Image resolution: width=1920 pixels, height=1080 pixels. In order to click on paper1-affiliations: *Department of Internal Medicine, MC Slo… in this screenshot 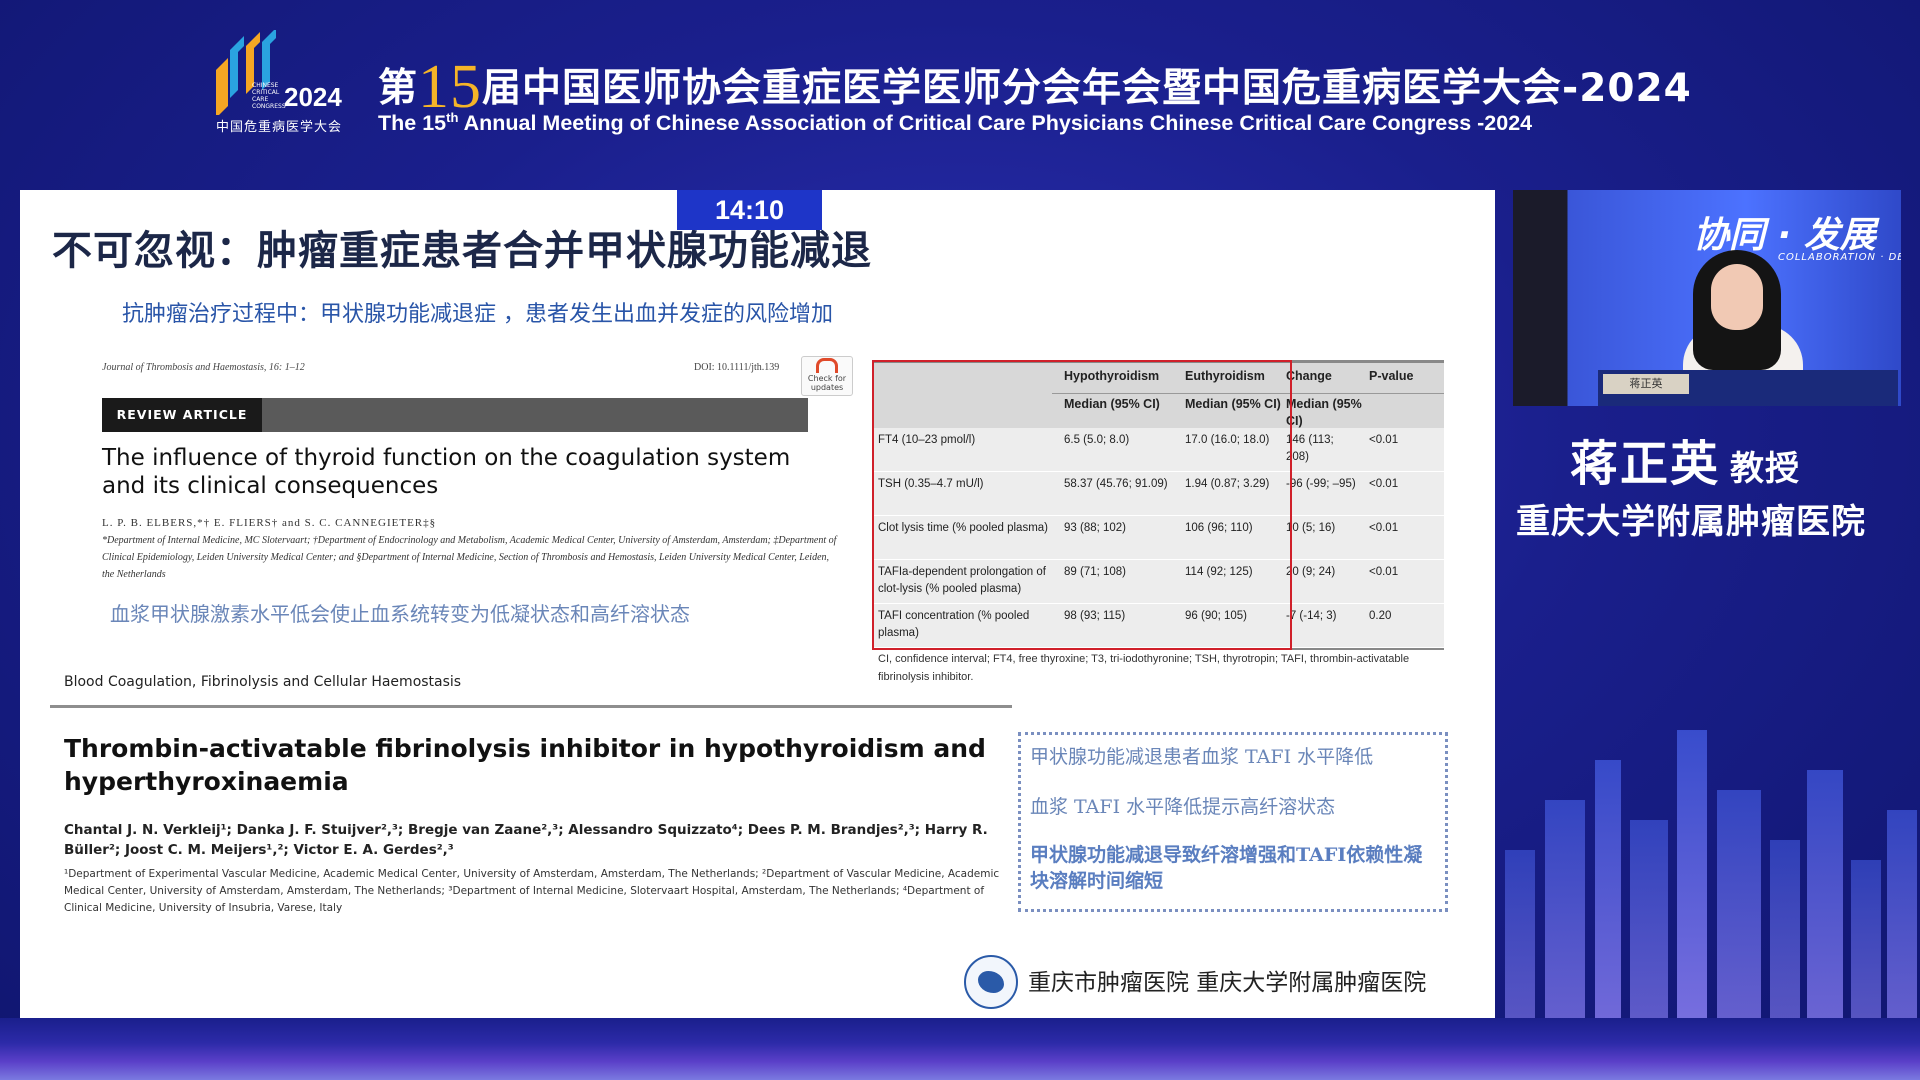, I will do `click(469, 557)`.